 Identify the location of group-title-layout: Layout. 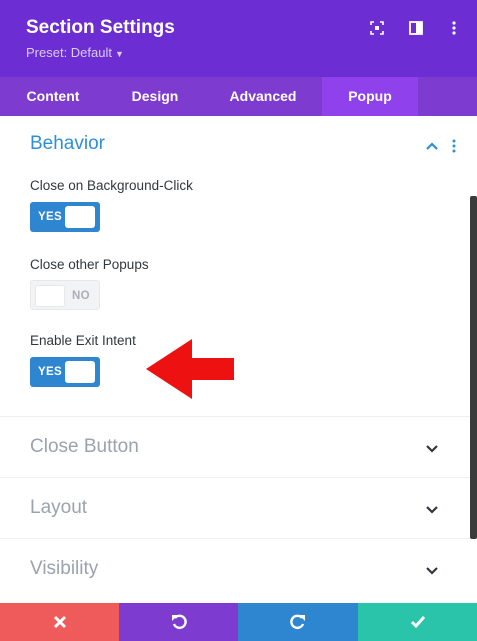
(58, 508).